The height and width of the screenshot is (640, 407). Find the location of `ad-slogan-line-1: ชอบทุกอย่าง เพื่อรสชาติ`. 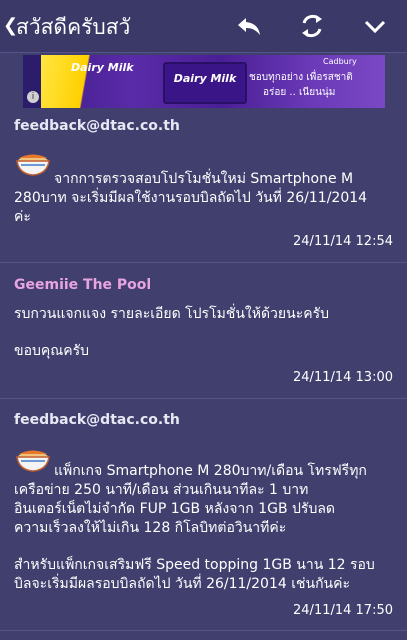

ad-slogan-line-1: ชอบทุกอย่าง เพื่อรสชาติ is located at coordinates (301, 77).